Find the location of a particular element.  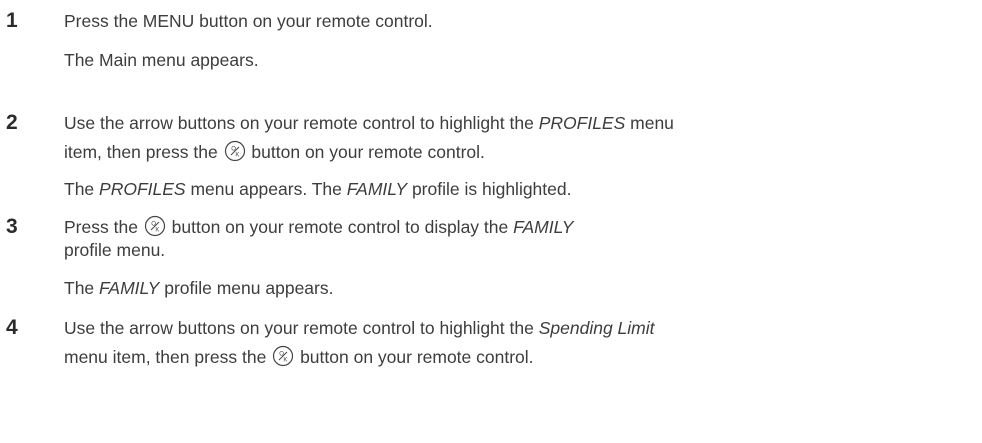

step-result: The Main menu appears. is located at coordinates (161, 60).